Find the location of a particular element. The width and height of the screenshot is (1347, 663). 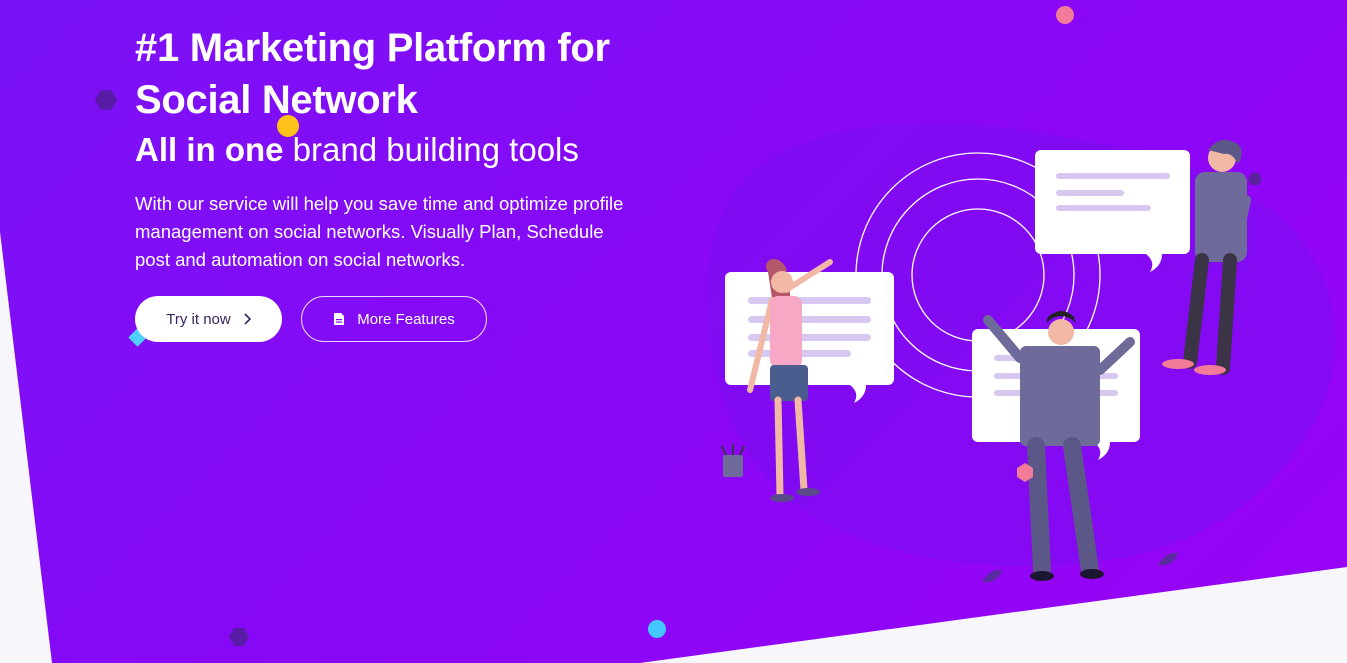

plant-pot is located at coordinates (733, 460).